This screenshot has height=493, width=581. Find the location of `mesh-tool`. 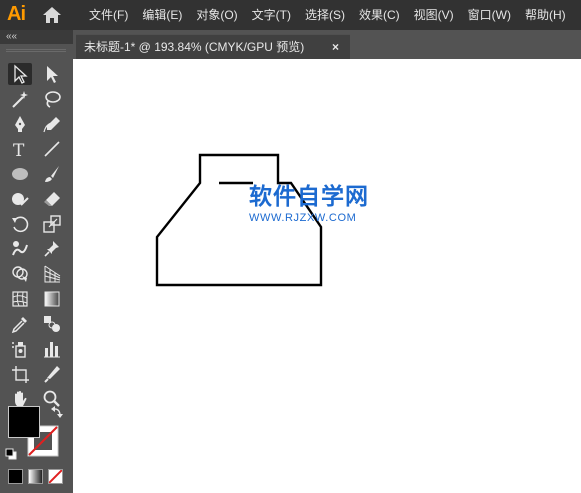

mesh-tool is located at coordinates (20, 299).